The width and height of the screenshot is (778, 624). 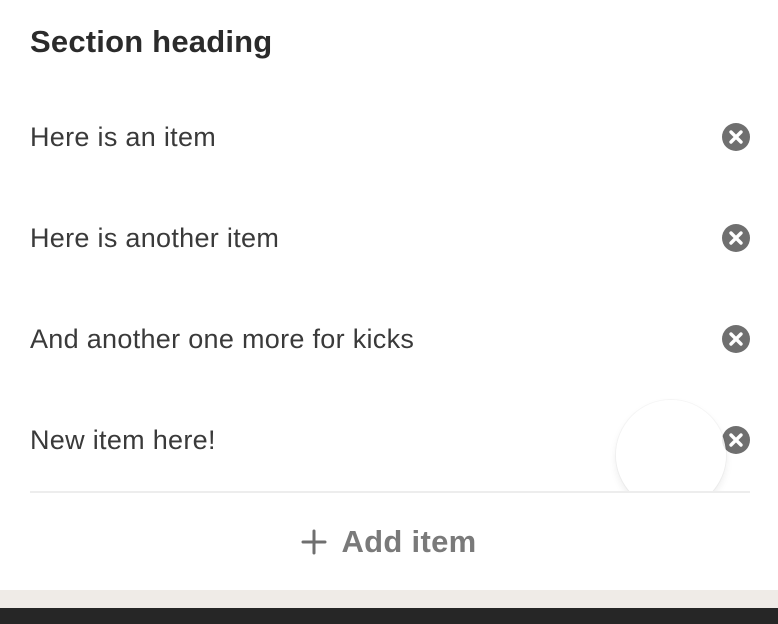 What do you see at coordinates (390, 137) in the screenshot?
I see `list-item: Here is an item` at bounding box center [390, 137].